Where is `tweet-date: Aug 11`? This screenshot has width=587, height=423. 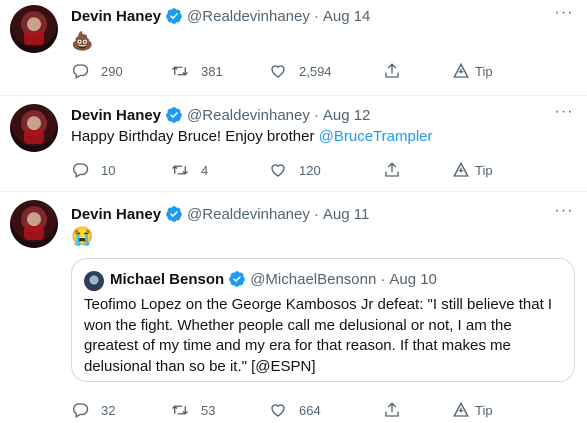 tweet-date: Aug 11 is located at coordinates (346, 214).